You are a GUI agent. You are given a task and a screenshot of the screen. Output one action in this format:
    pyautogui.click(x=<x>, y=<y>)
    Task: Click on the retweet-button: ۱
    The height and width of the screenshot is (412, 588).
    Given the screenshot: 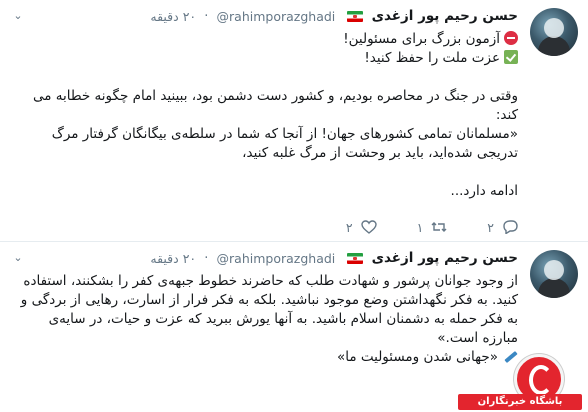 What is the action you would take?
    pyautogui.click(x=432, y=227)
    